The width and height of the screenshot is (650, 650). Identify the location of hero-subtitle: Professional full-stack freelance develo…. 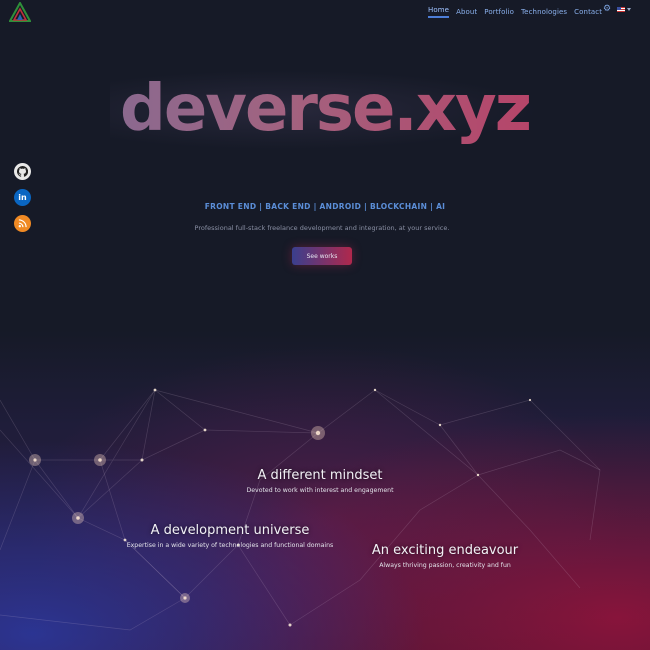
(322, 228).